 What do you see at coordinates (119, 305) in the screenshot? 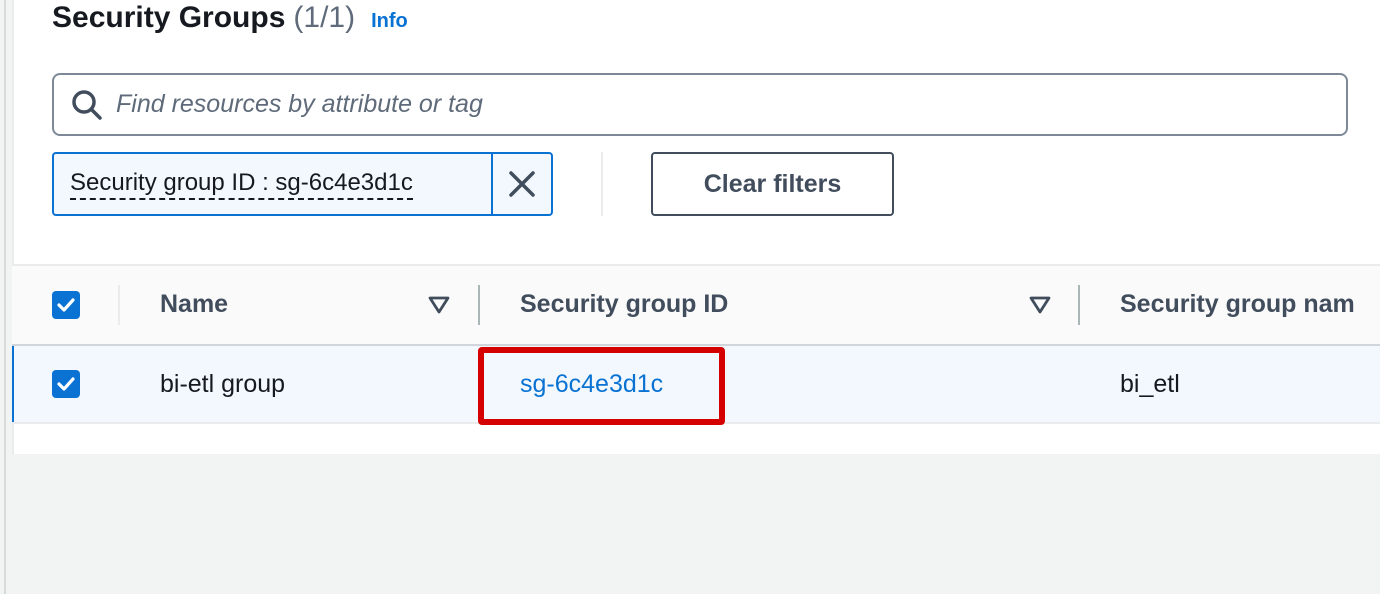
I see `column-divider` at bounding box center [119, 305].